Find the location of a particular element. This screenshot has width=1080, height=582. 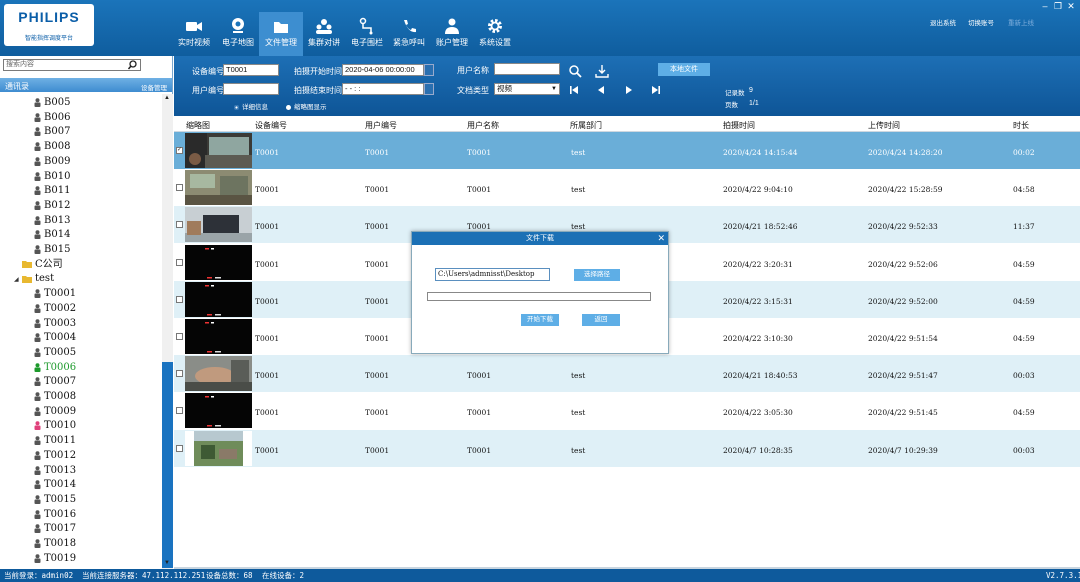

tree-device: T0010 is located at coordinates (55, 426).